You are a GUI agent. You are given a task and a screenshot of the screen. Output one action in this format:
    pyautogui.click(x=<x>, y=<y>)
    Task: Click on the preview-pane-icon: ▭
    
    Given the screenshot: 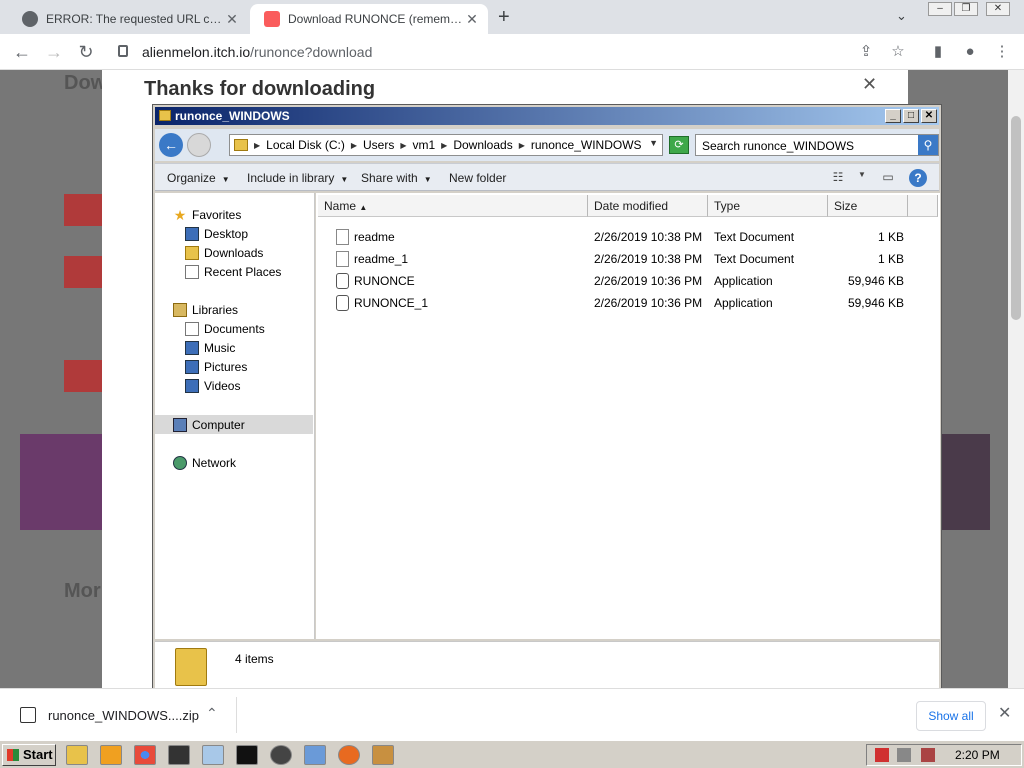 What is the action you would take?
    pyautogui.click(x=888, y=177)
    